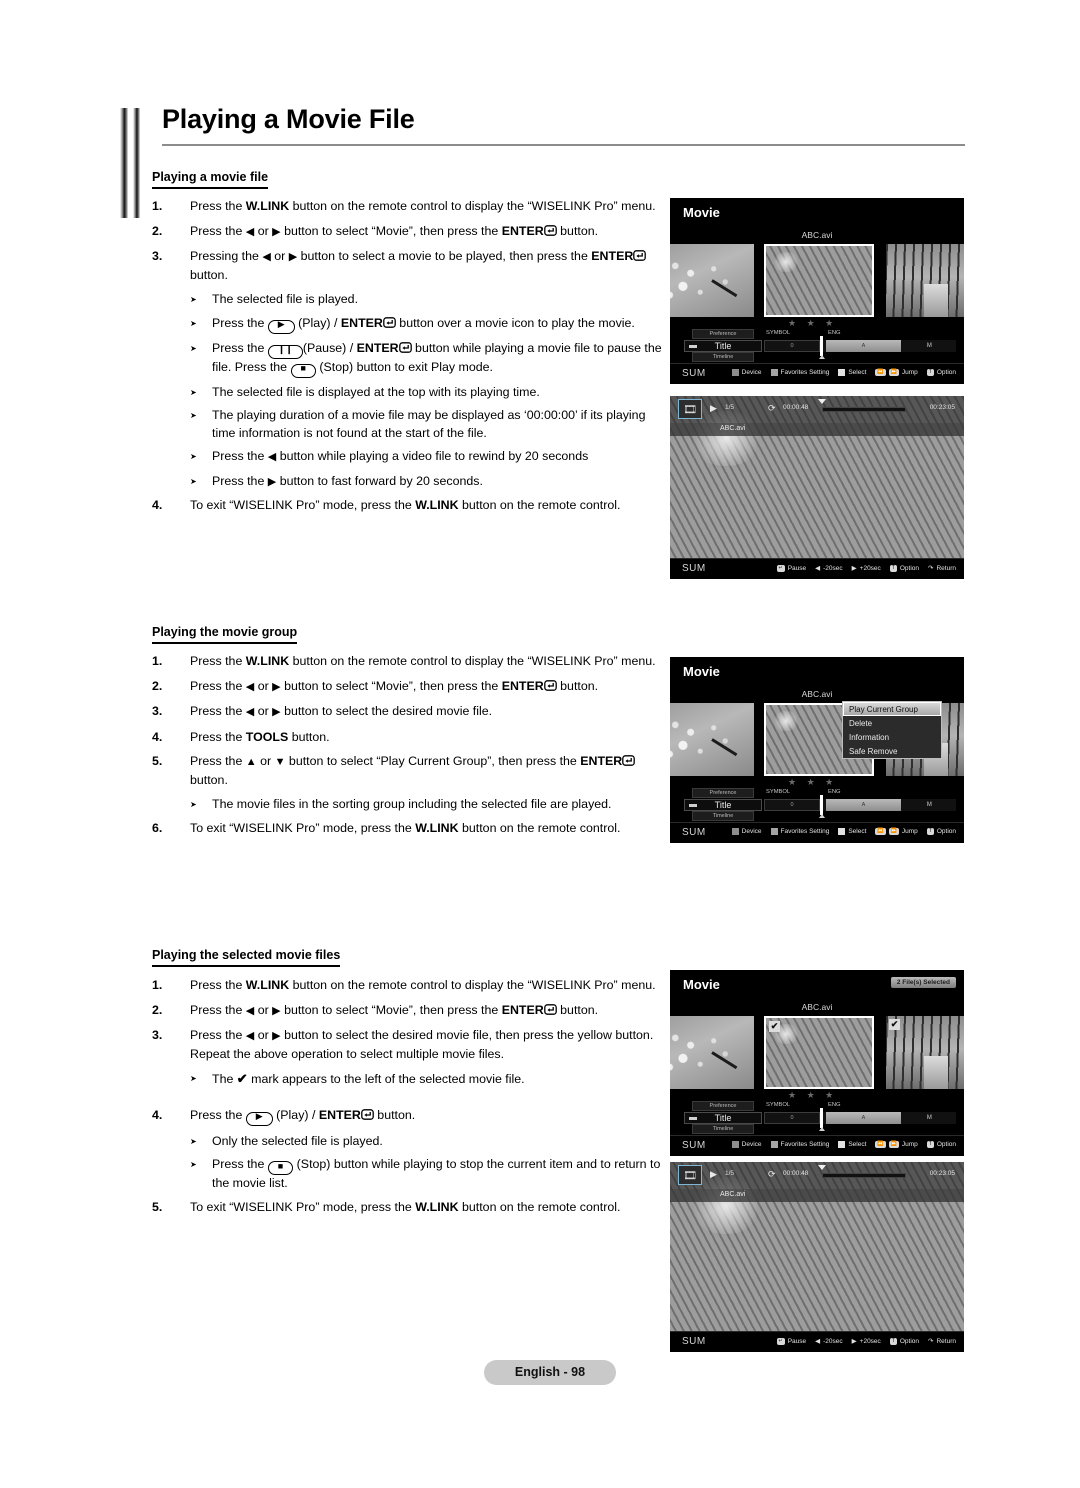  Describe the element at coordinates (797, 1341) in the screenshot. I see `help-pause-label: Pause` at that location.